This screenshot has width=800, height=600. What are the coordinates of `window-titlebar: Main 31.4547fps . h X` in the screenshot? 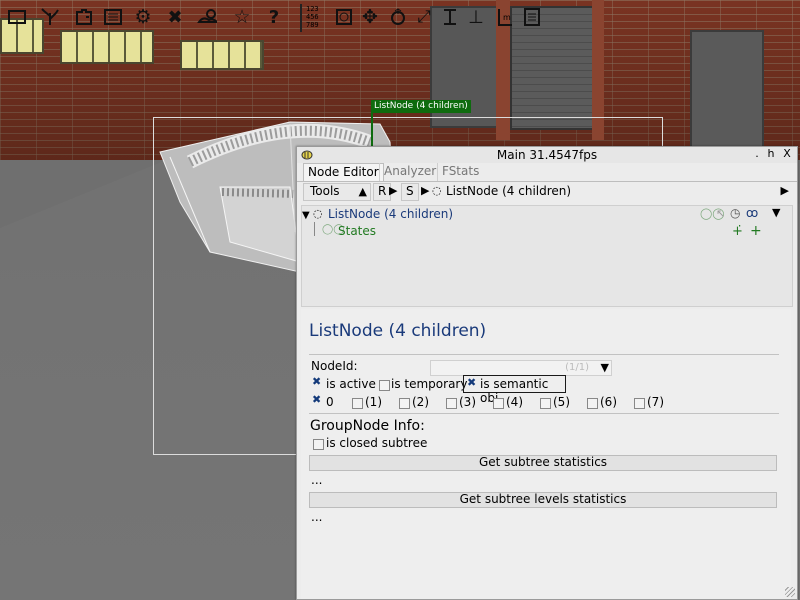 It's located at (547, 155).